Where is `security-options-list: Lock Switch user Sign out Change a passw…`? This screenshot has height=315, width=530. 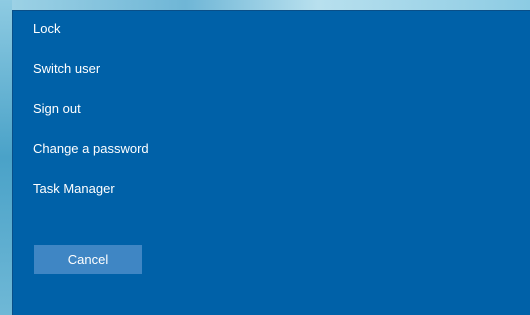 security-options-list: Lock Switch user Sign out Change a passw… is located at coordinates (91, 119).